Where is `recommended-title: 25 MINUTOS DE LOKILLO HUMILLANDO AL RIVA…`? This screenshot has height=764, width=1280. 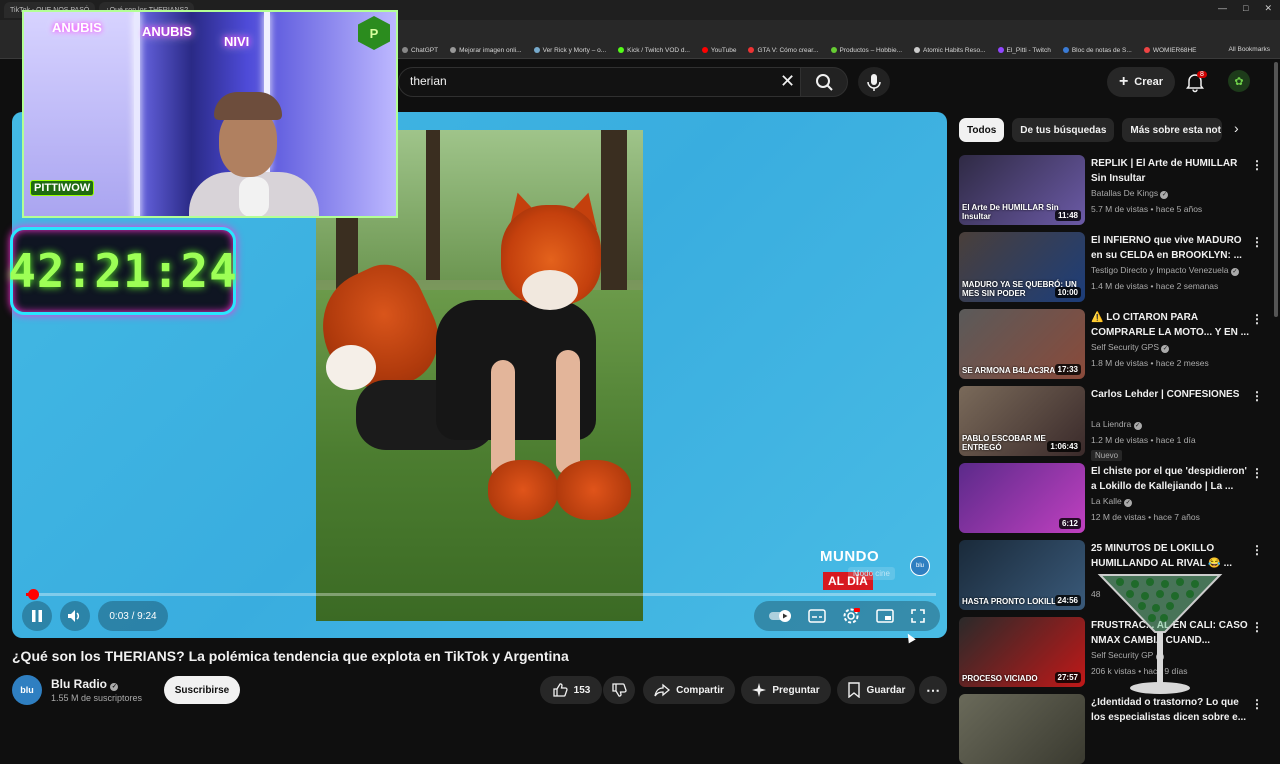
recommended-title: 25 MINUTOS DE LOKILLO HUMILLANDO AL RIVA… is located at coordinates (1170, 556).